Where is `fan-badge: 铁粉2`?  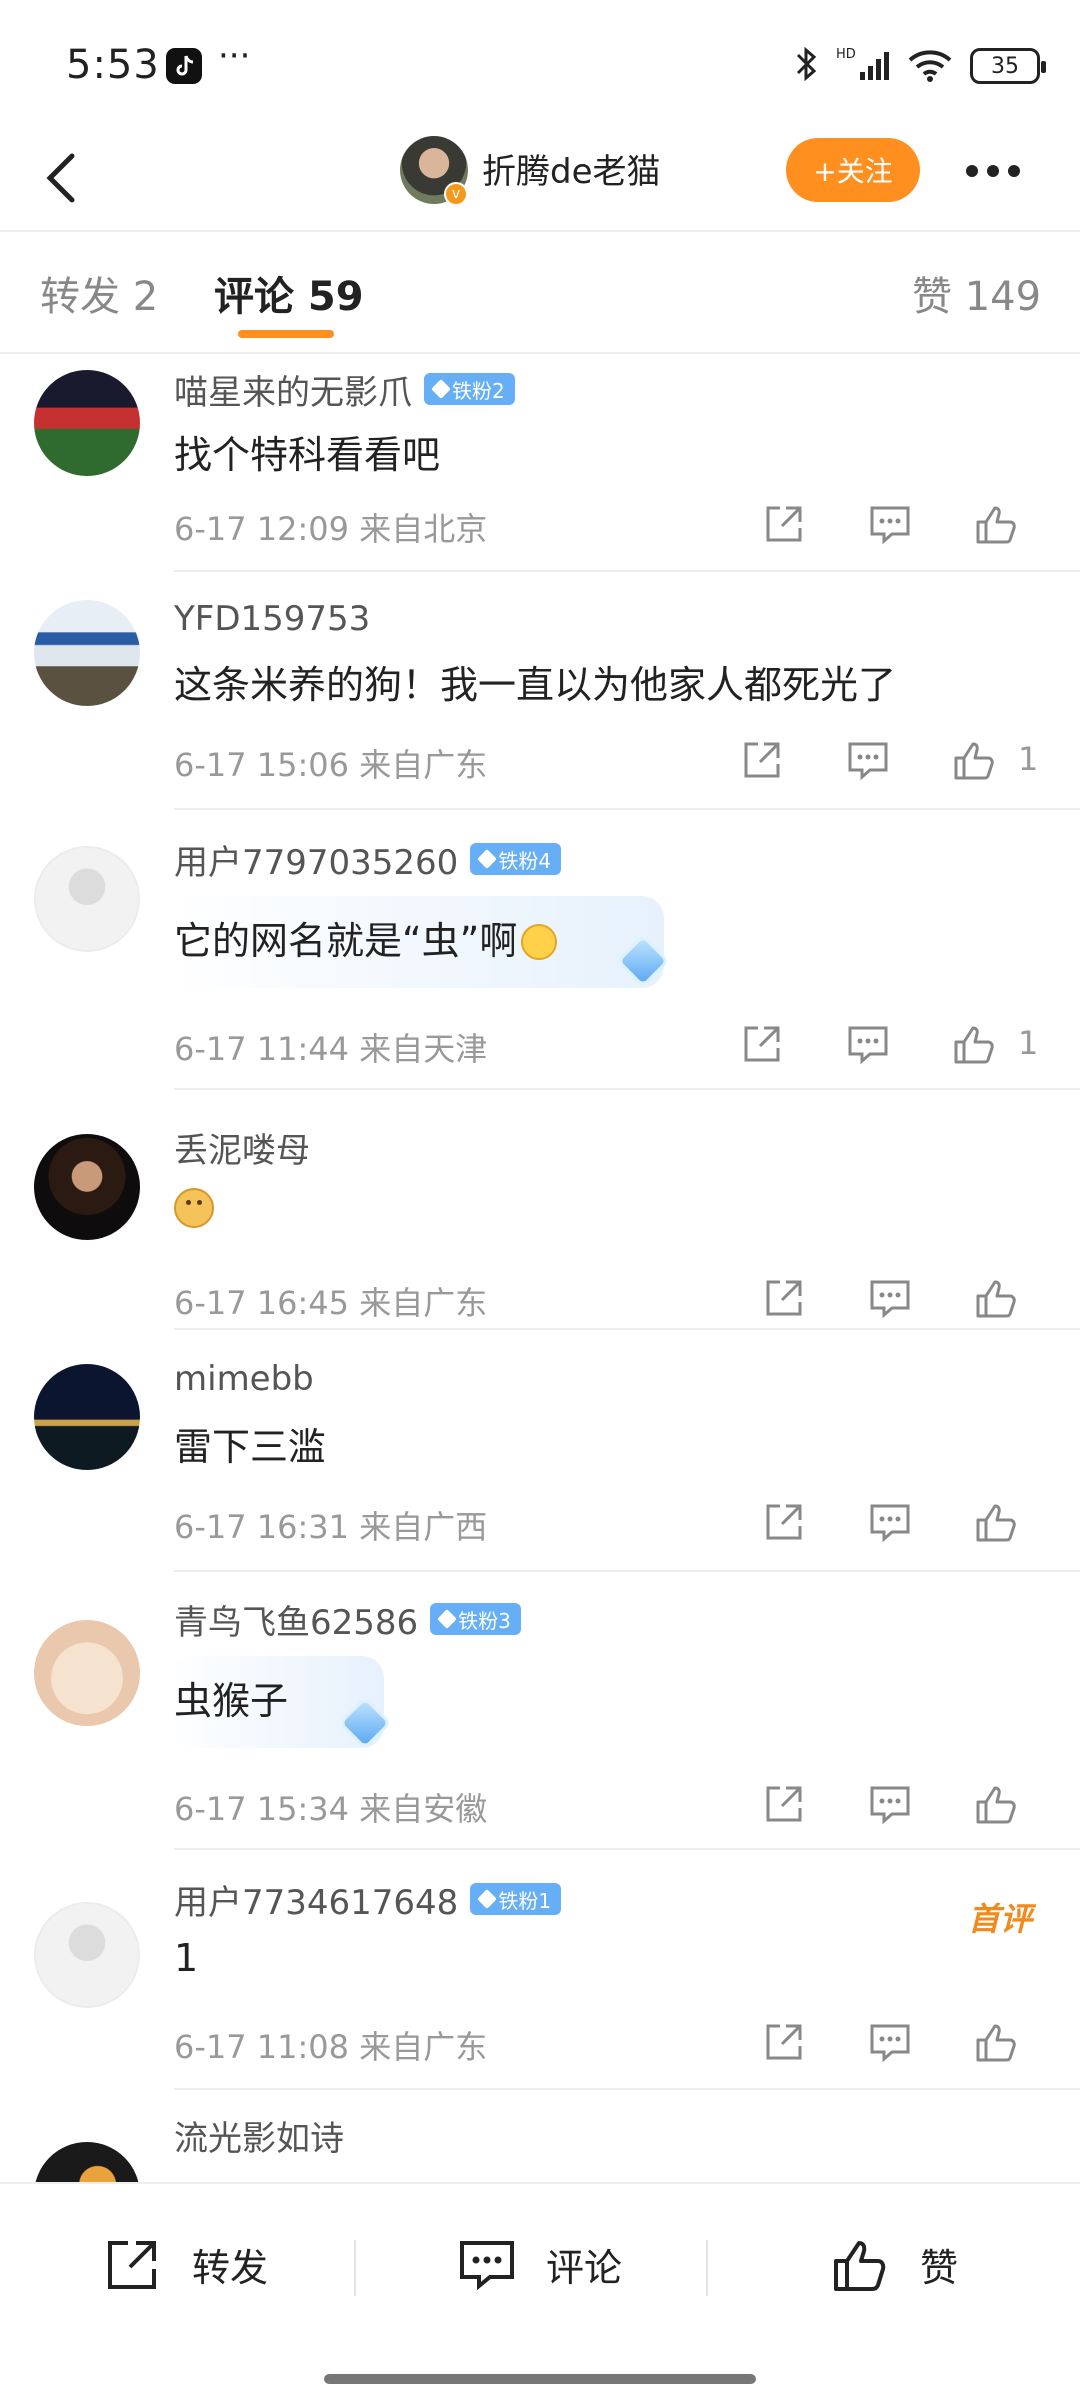 fan-badge: 铁粉2 is located at coordinates (469, 389).